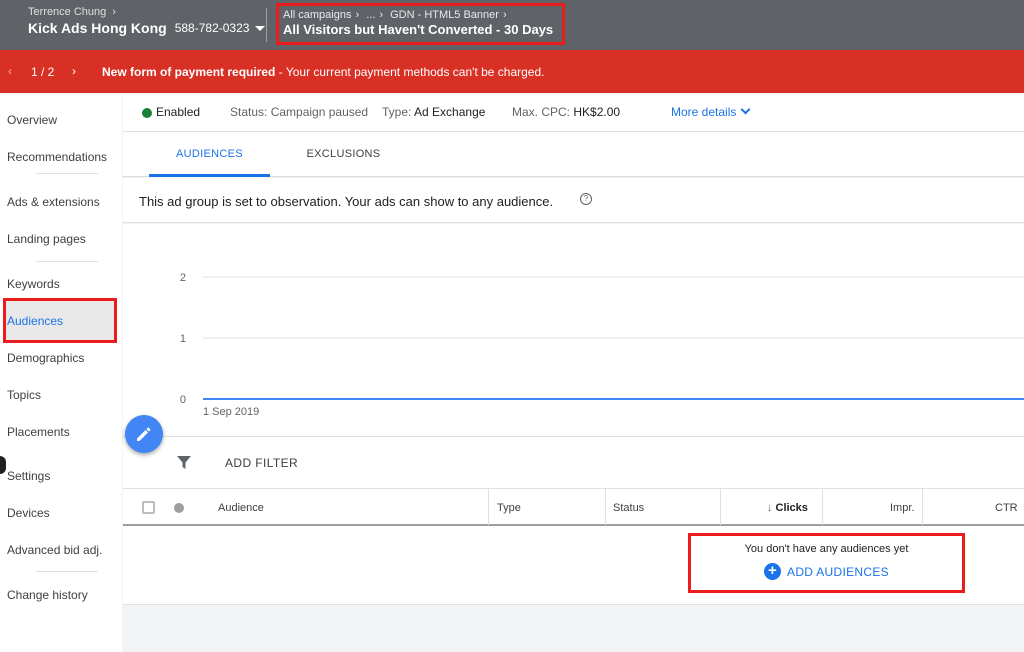 The image size is (1024, 652). I want to click on column-status: Status, so click(628, 508).